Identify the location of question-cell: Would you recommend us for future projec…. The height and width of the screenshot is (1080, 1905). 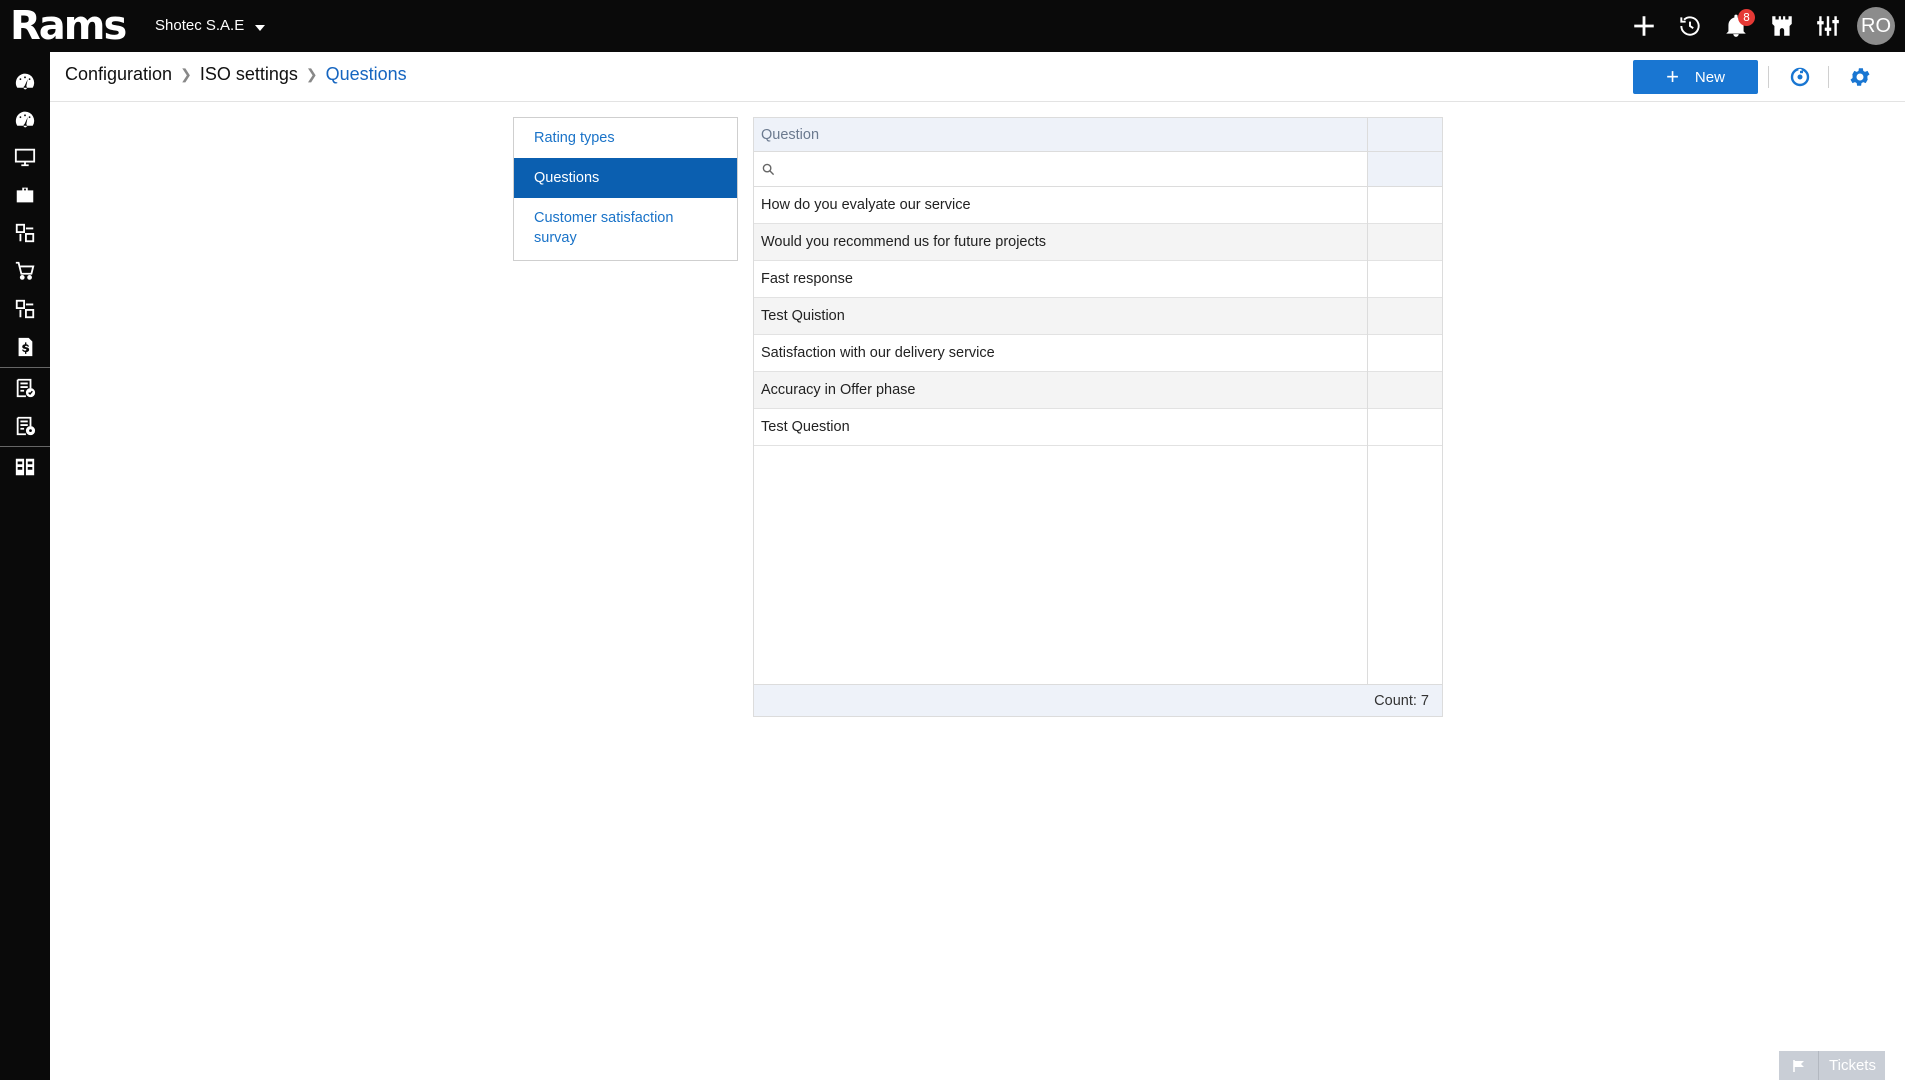
(904, 242).